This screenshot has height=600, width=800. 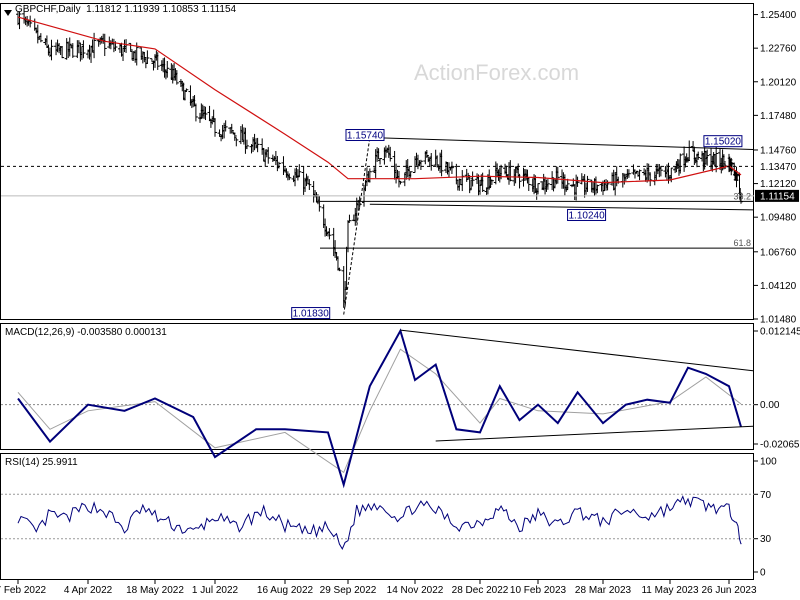 What do you see at coordinates (23, 590) in the screenshot?
I see `x-tick-label: 17 Feb 2022` at bounding box center [23, 590].